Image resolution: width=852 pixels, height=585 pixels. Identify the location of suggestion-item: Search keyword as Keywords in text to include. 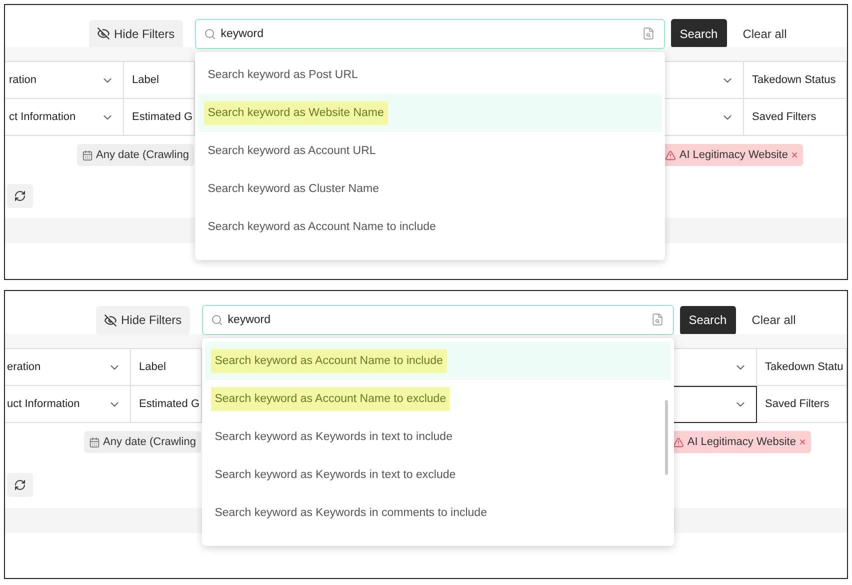
(437, 437).